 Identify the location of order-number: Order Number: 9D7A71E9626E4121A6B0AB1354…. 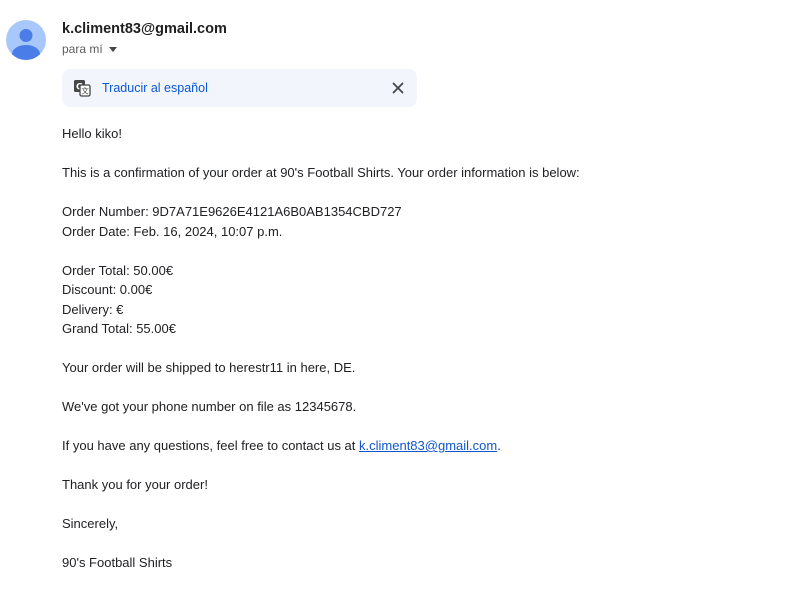
(232, 211).